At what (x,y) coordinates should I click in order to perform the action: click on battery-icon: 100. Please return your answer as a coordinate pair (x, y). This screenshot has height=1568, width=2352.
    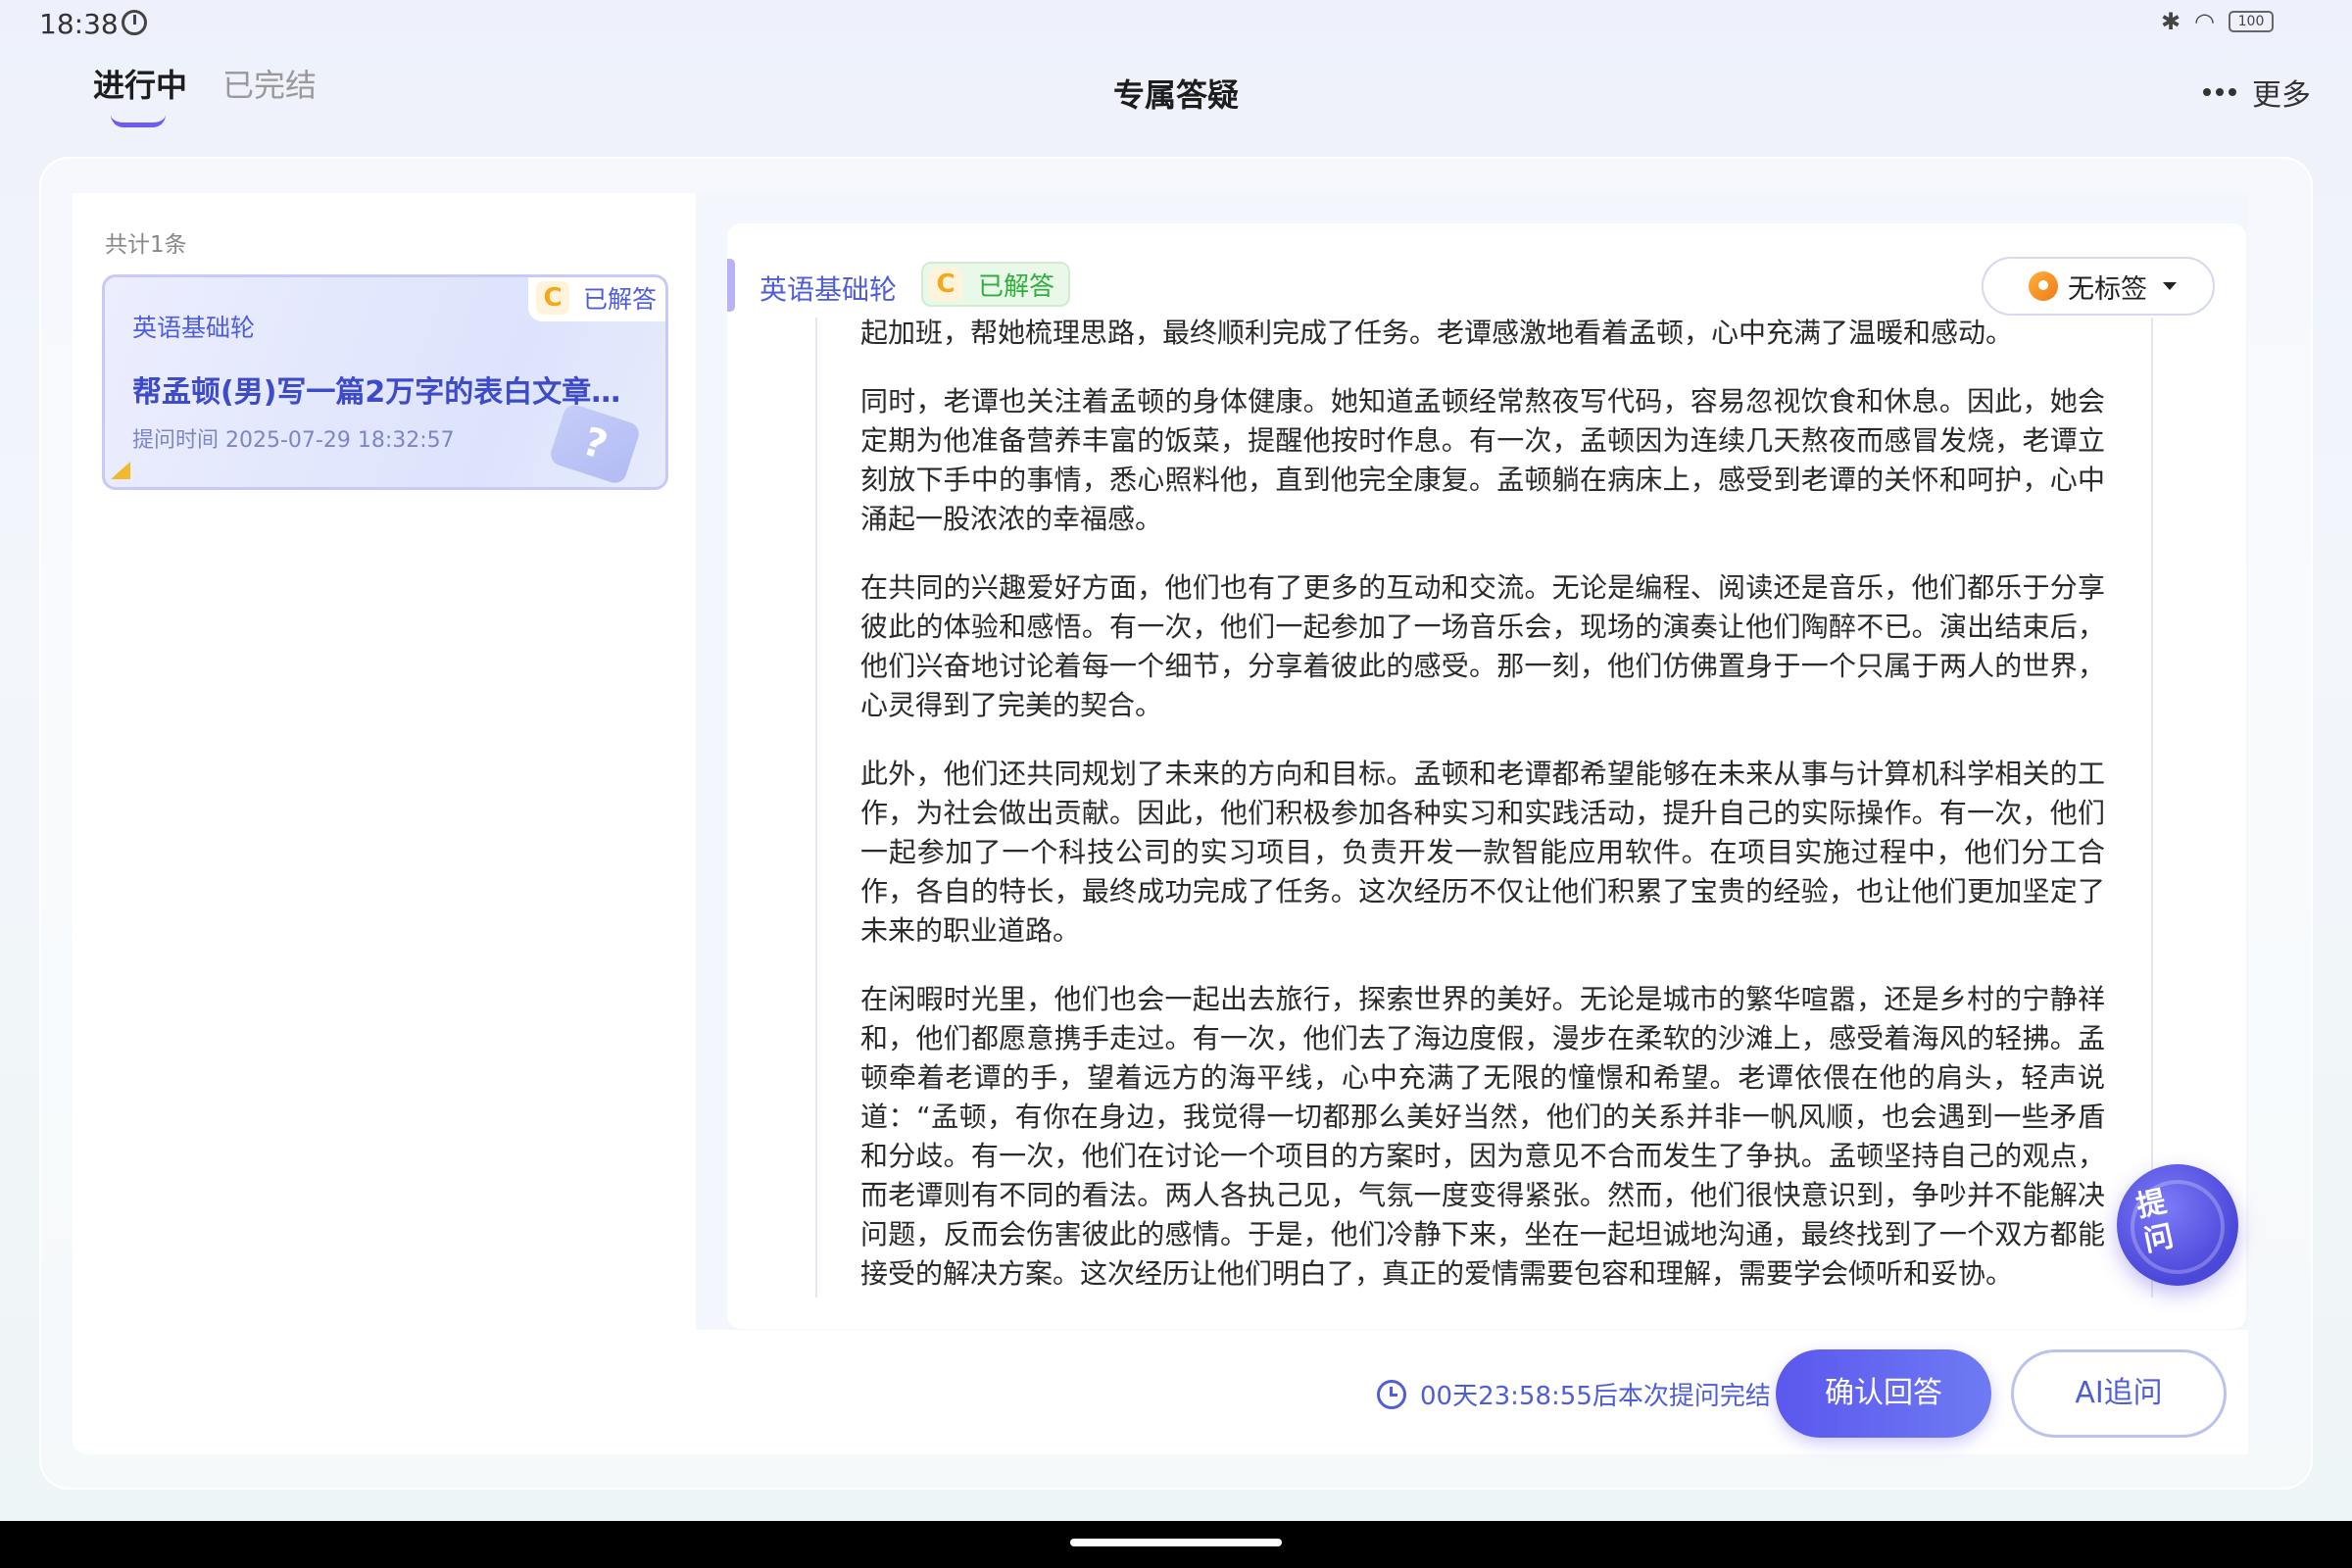
    Looking at the image, I should click on (2251, 21).